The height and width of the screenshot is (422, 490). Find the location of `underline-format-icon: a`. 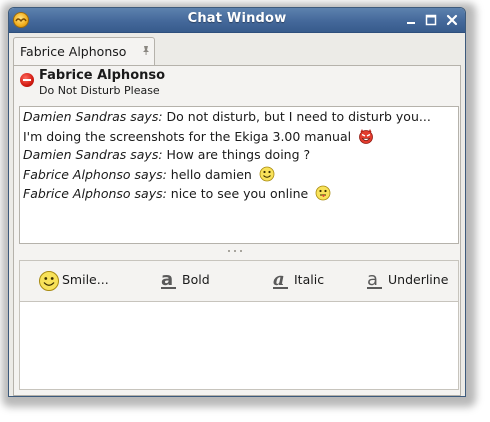

underline-format-icon: a is located at coordinates (374, 280).